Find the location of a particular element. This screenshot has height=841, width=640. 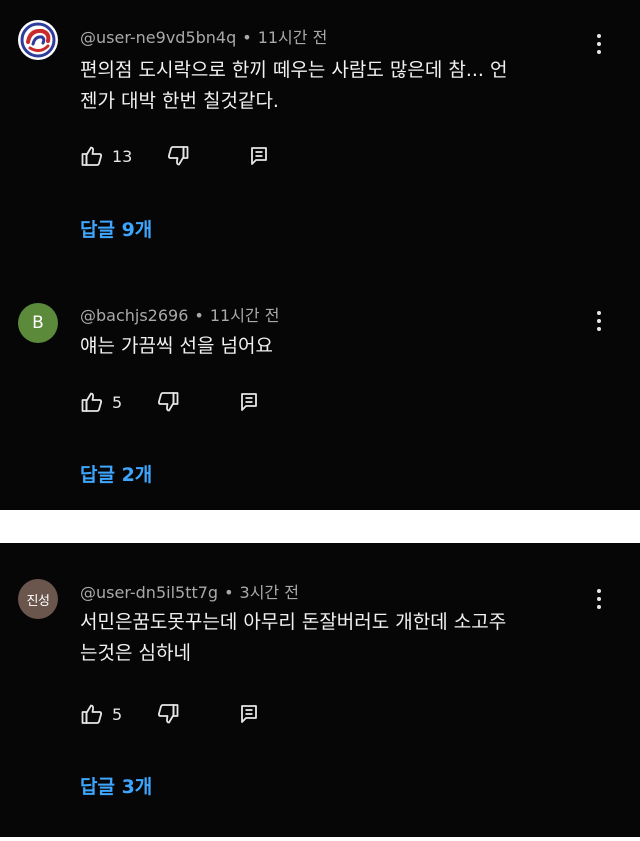

username-link: @user-dn5il5tt7g is located at coordinates (149, 592).